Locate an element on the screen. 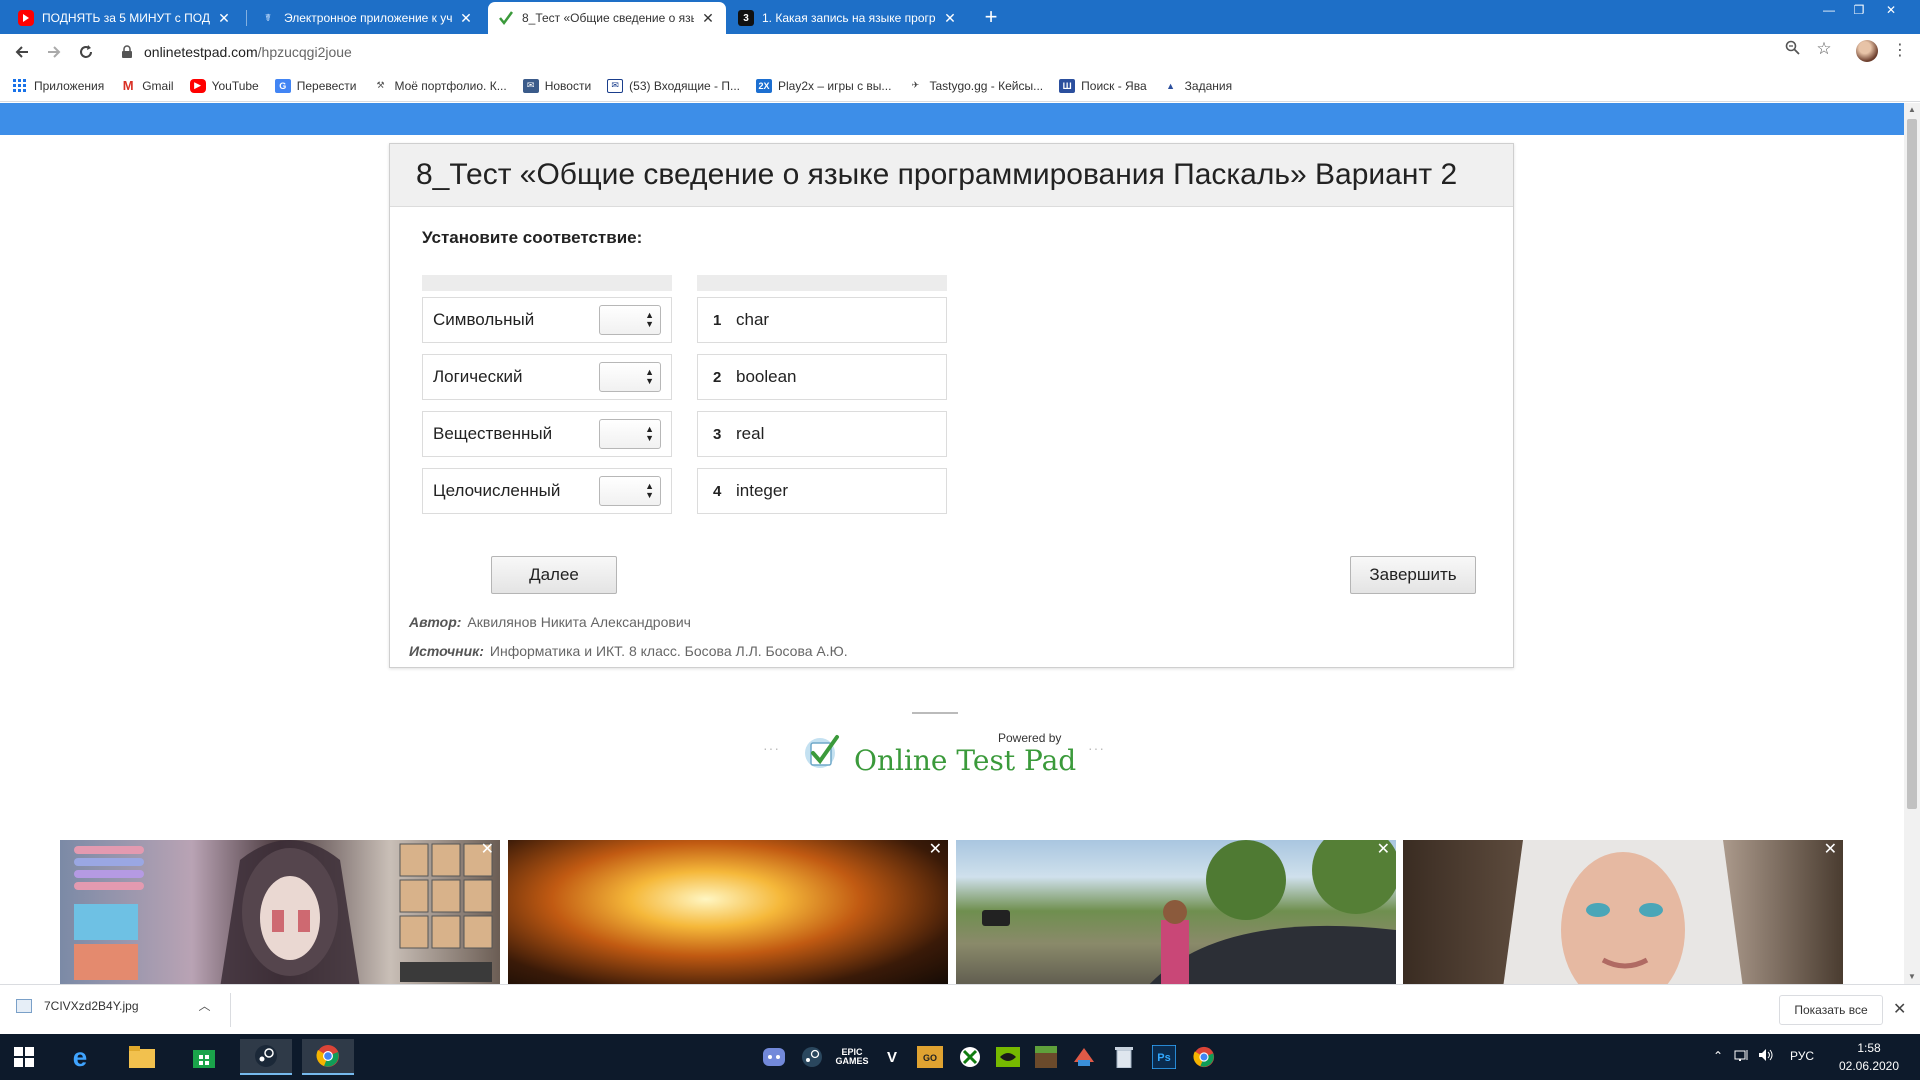 The width and height of the screenshot is (1920, 1080). download-item: 7CIVXzd2B4Y.jpg ︿ is located at coordinates (113, 1005).